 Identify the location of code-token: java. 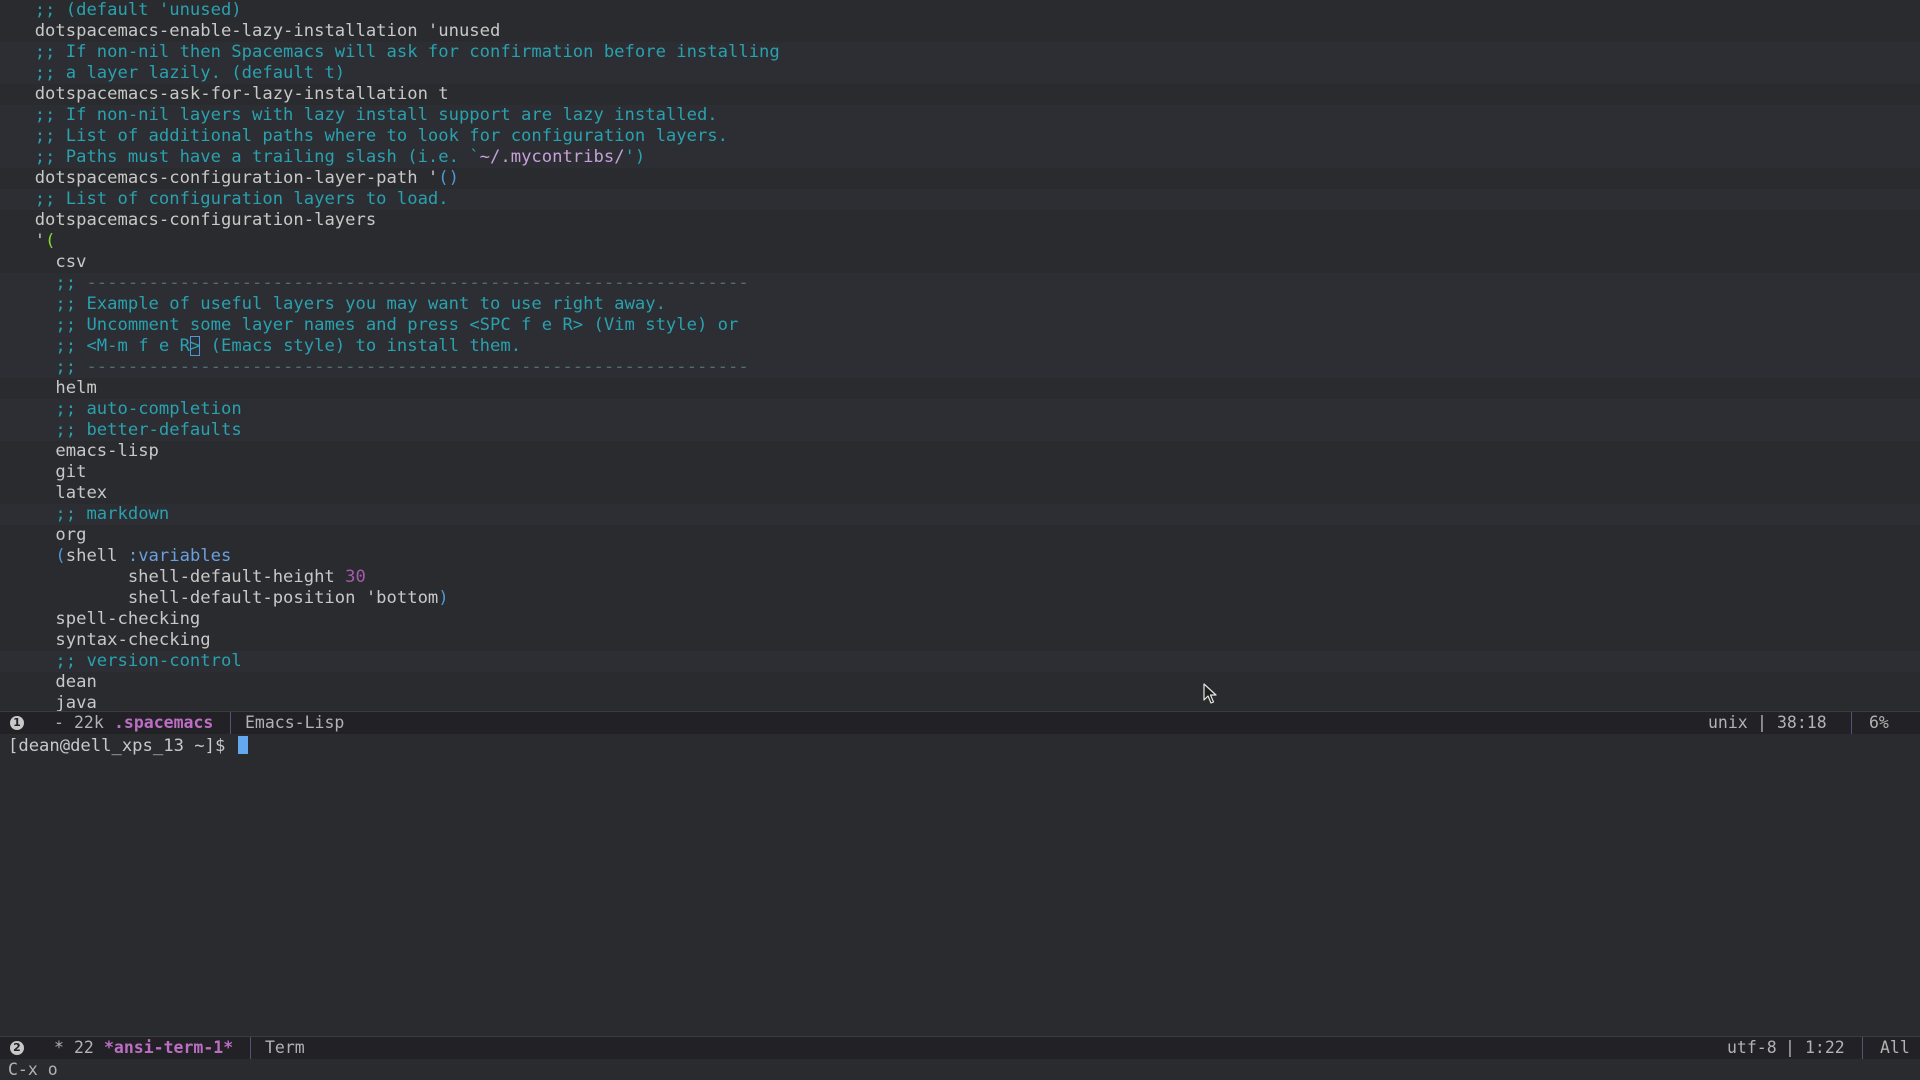
(76, 702).